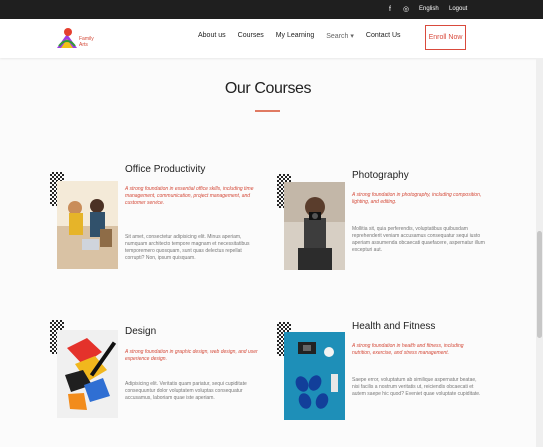 The width and height of the screenshot is (543, 447). Describe the element at coordinates (87, 225) in the screenshot. I see `course-image-office` at that location.